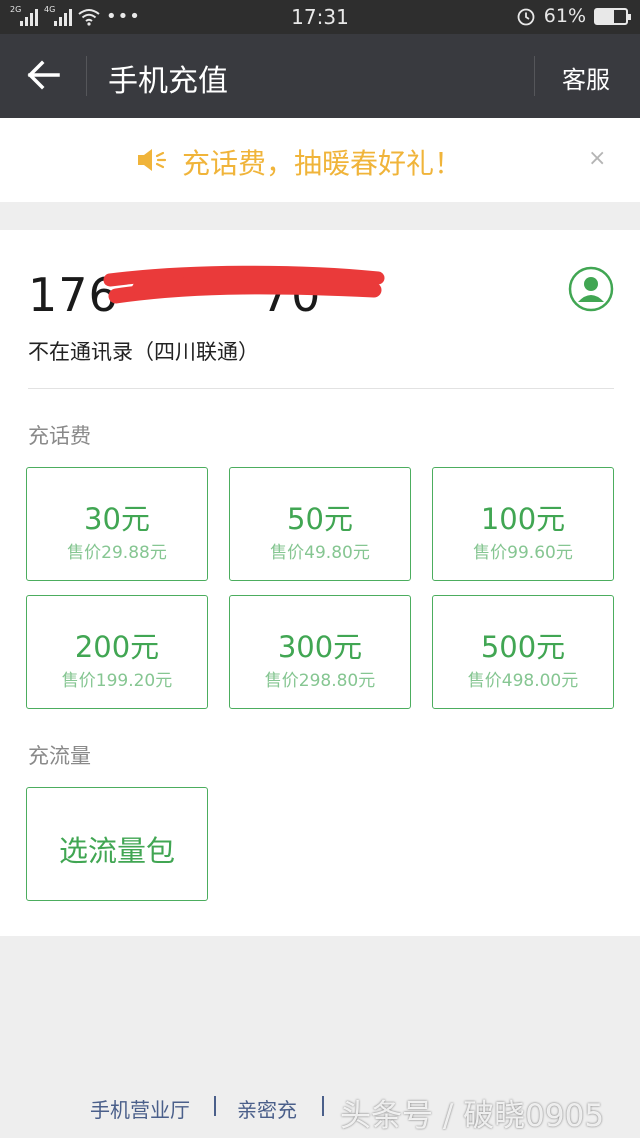  What do you see at coordinates (117, 681) in the screenshot?
I see `option-price: 售价199.20元` at bounding box center [117, 681].